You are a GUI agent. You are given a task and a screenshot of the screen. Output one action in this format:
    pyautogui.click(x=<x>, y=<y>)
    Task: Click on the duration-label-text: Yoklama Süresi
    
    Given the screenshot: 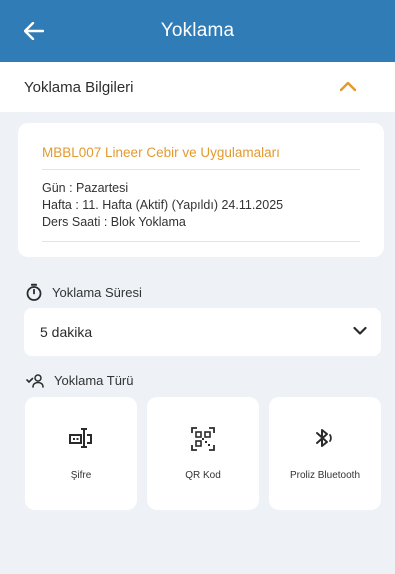 What is the action you would take?
    pyautogui.click(x=97, y=292)
    